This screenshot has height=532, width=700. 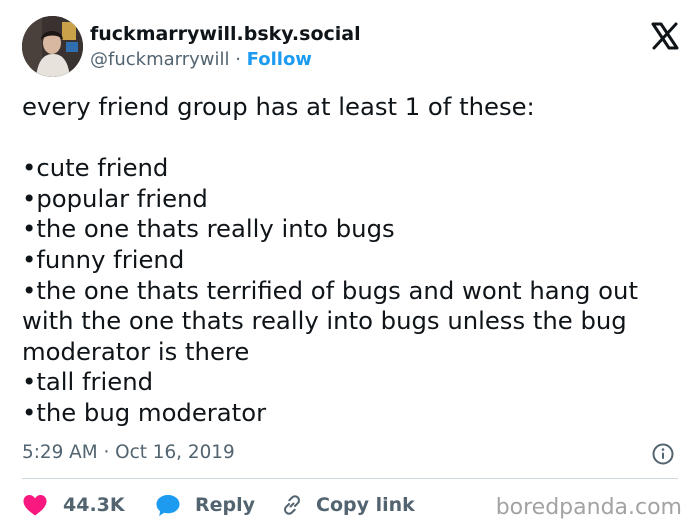 I want to click on copy-link-button: Copy link, so click(x=347, y=505).